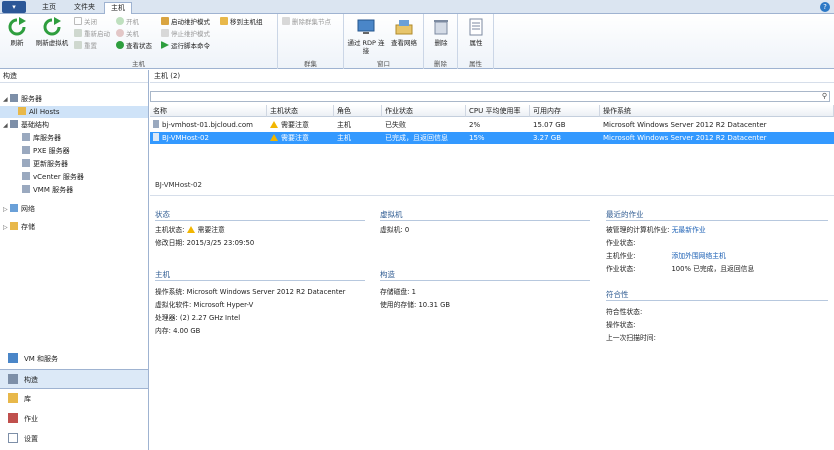 The image size is (834, 450). What do you see at coordinates (165, 45) in the screenshot?
I see `run-icon` at bounding box center [165, 45].